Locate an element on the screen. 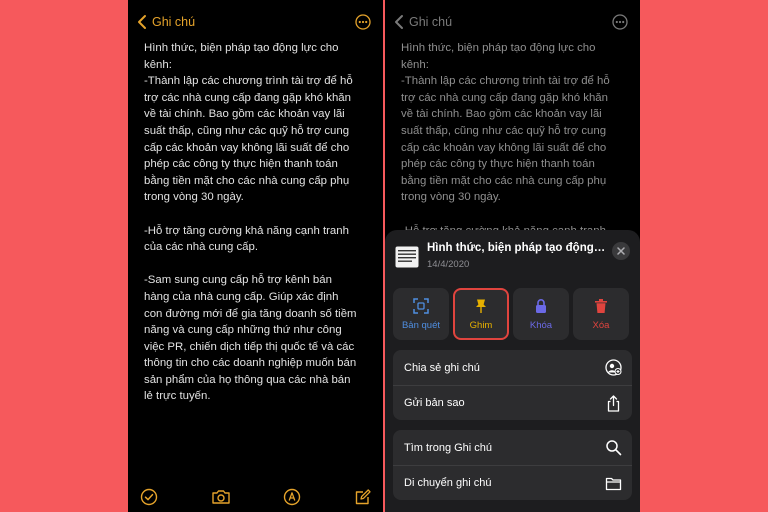 Image resolution: width=768 pixels, height=512 pixels. trash-icon is located at coordinates (601, 305).